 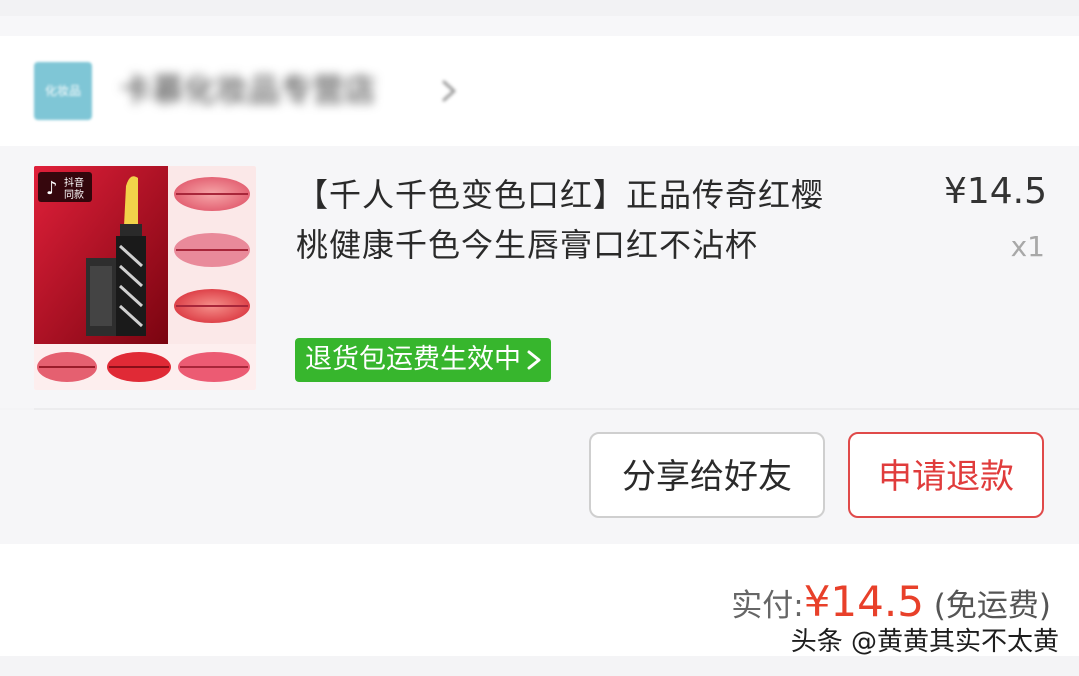 What do you see at coordinates (74, 194) in the screenshot?
I see `image-tag-bottom: 同款` at bounding box center [74, 194].